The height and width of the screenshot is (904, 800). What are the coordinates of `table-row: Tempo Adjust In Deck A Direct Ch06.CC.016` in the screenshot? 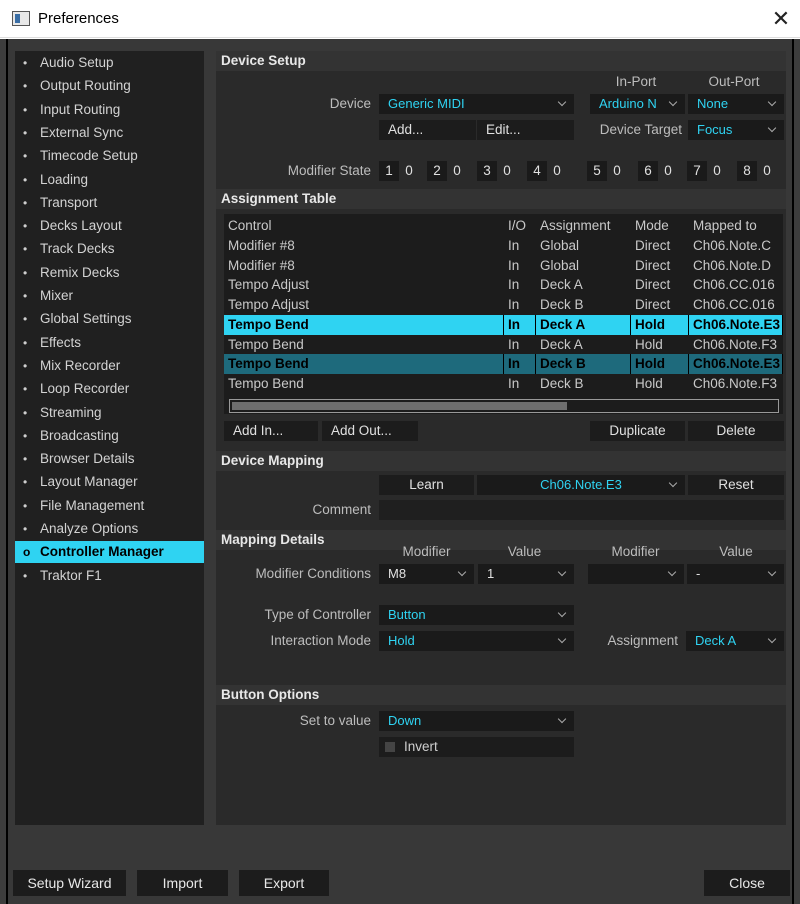 It's located at (503, 285).